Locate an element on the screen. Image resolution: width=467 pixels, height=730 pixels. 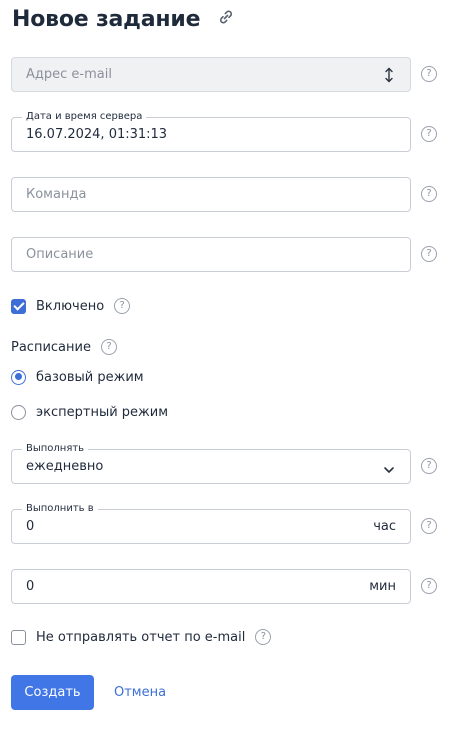
schedule-label: Расписание is located at coordinates (51, 347).